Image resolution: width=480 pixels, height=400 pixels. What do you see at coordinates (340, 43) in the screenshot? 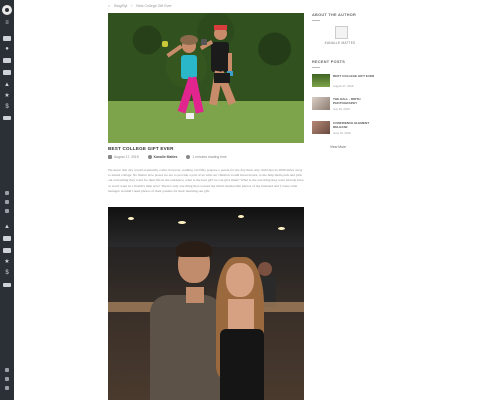
I see `author-name: KANALLE MATTES` at bounding box center [340, 43].